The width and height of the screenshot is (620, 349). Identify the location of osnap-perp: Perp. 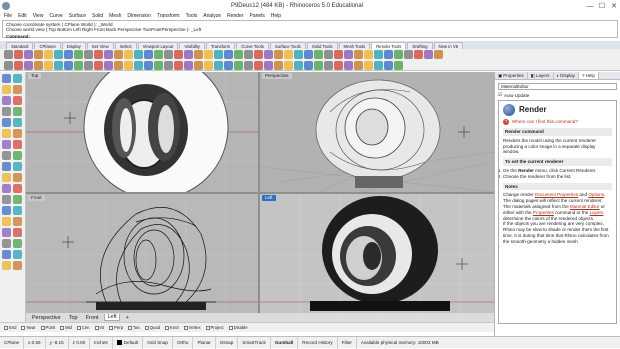
(116, 327).